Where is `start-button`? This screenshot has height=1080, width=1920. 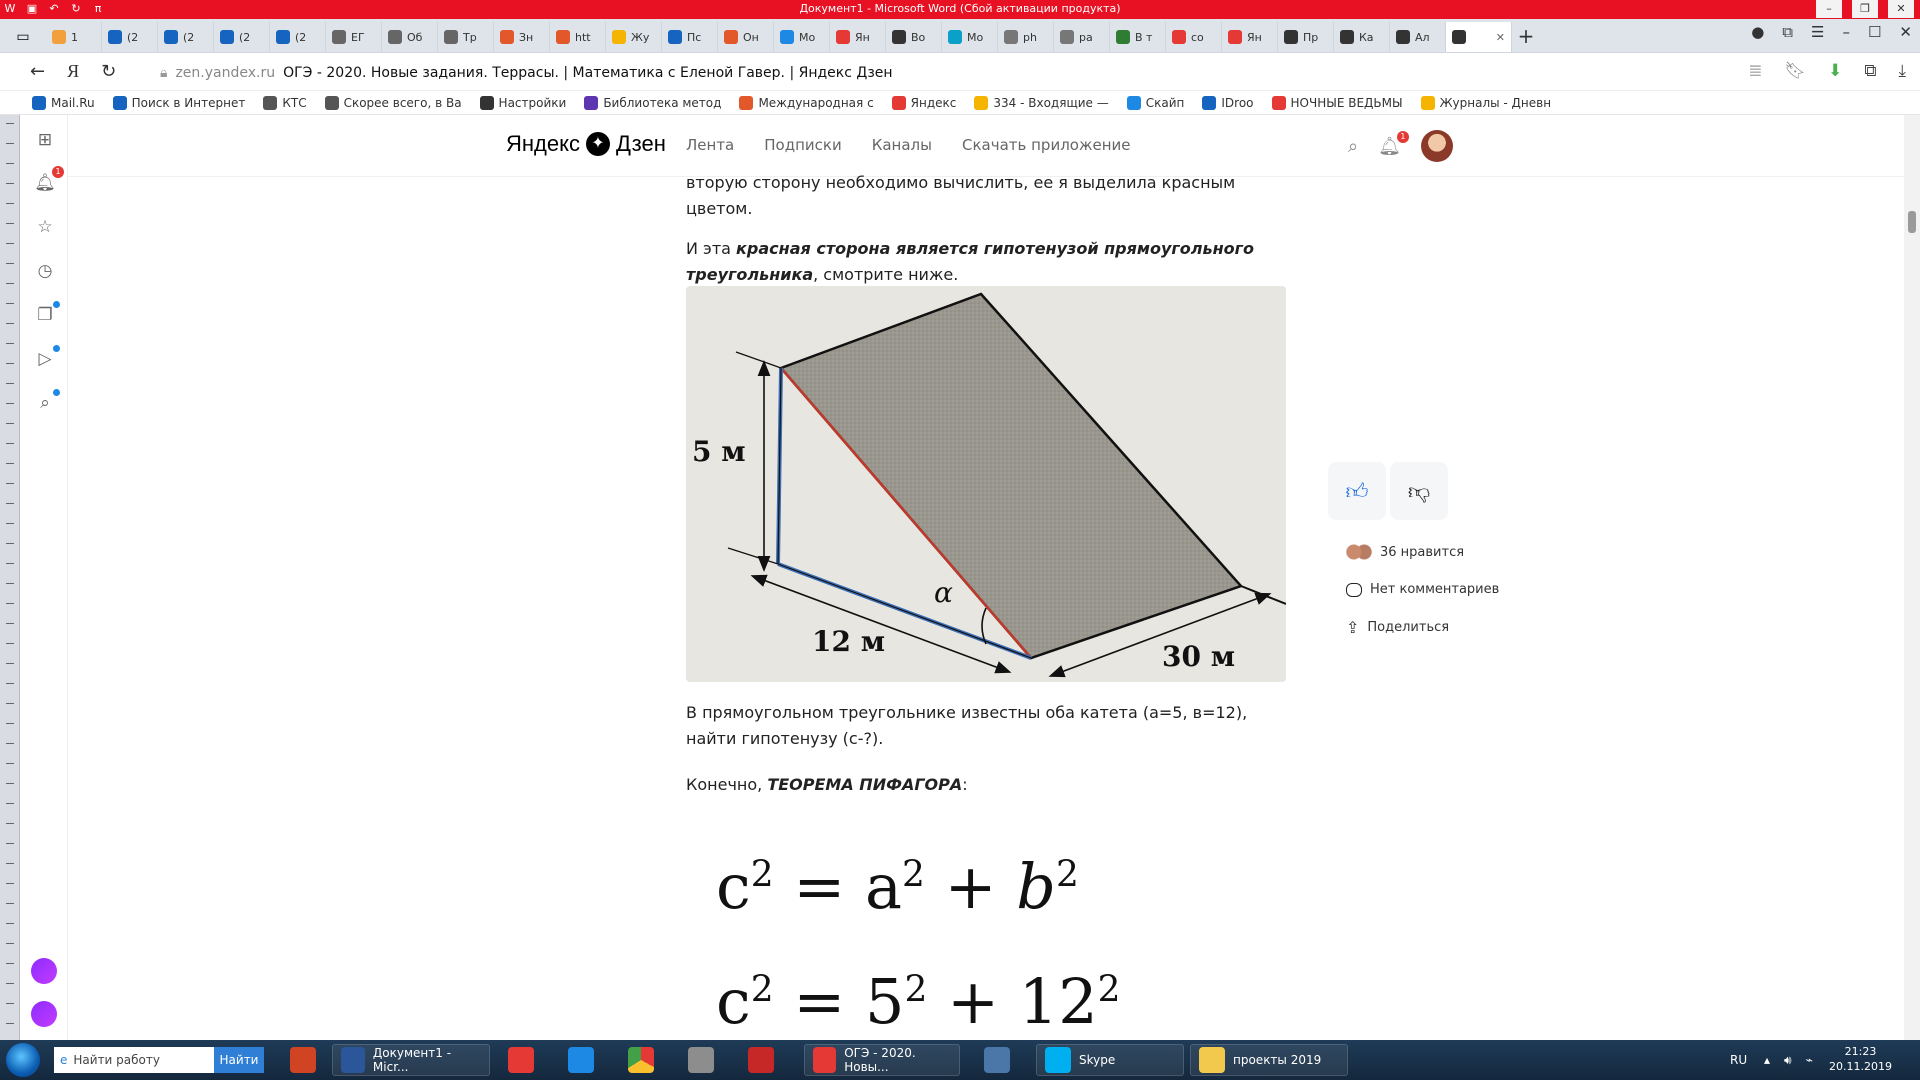
start-button is located at coordinates (23, 1060).